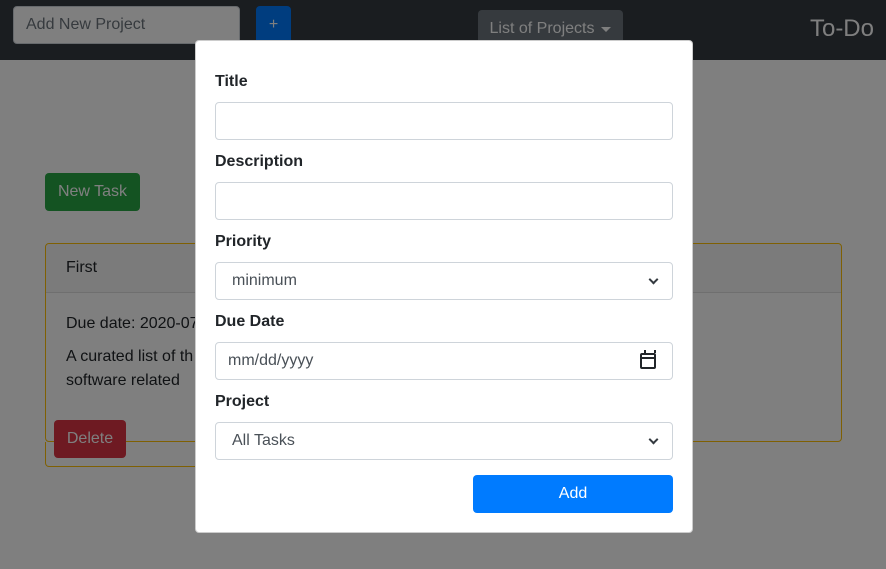 The width and height of the screenshot is (886, 569). Describe the element at coordinates (444, 361) in the screenshot. I see `due-date-input: mm/dd/yyyy` at that location.